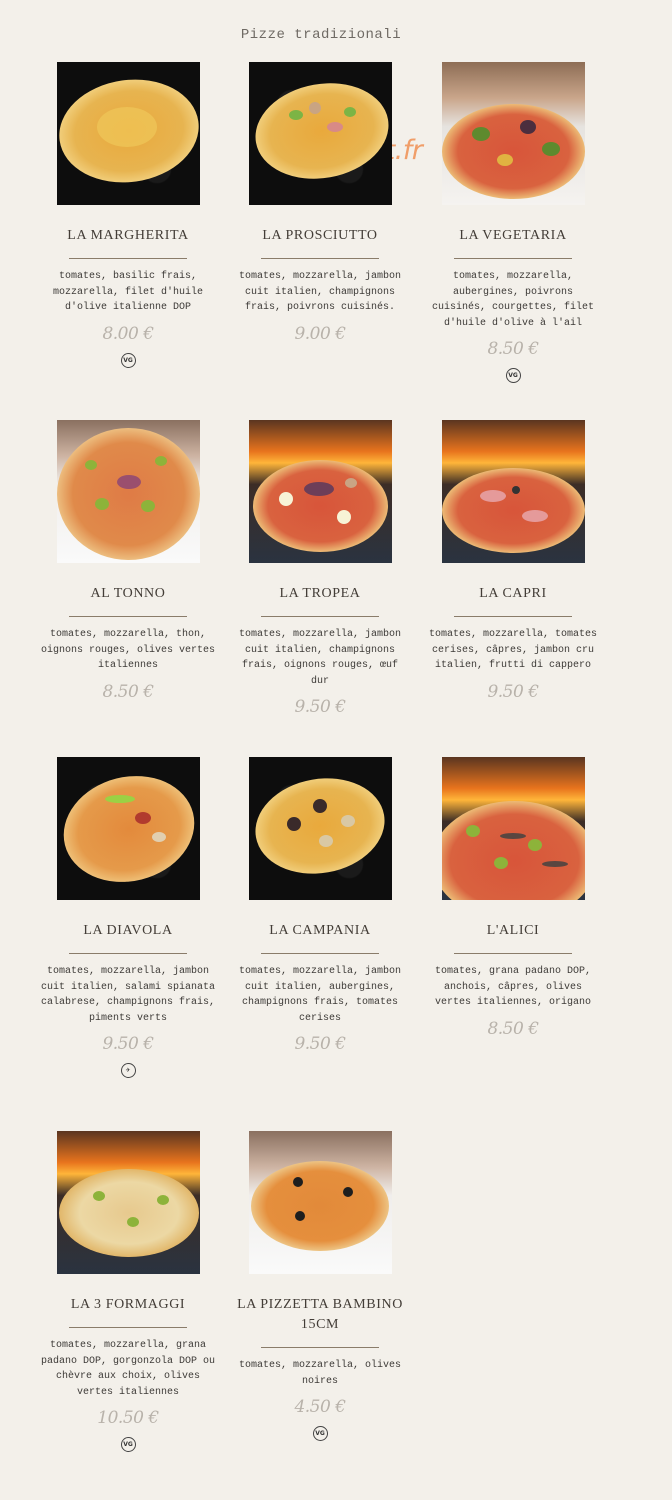 The height and width of the screenshot is (1500, 672). Describe the element at coordinates (320, 1407) in the screenshot. I see `pizza-price: 4.50 €` at that location.